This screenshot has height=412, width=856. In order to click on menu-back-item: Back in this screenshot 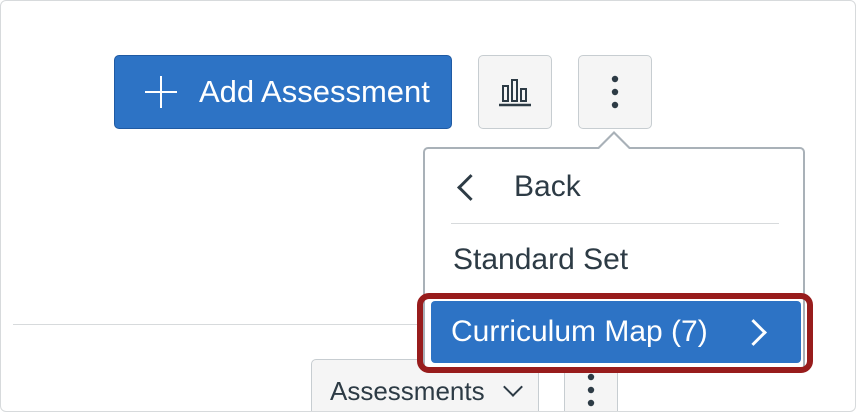, I will do `click(517, 187)`.